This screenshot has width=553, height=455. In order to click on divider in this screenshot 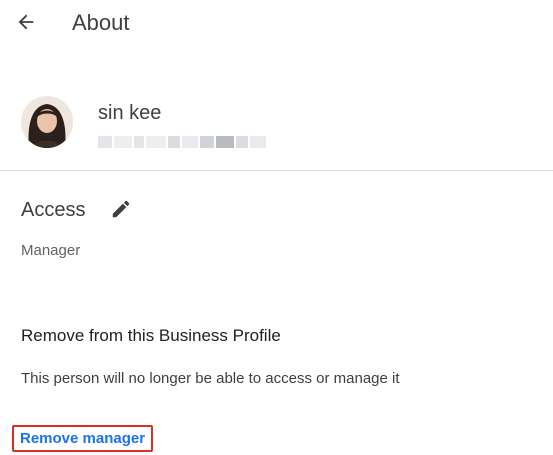, I will do `click(276, 170)`.